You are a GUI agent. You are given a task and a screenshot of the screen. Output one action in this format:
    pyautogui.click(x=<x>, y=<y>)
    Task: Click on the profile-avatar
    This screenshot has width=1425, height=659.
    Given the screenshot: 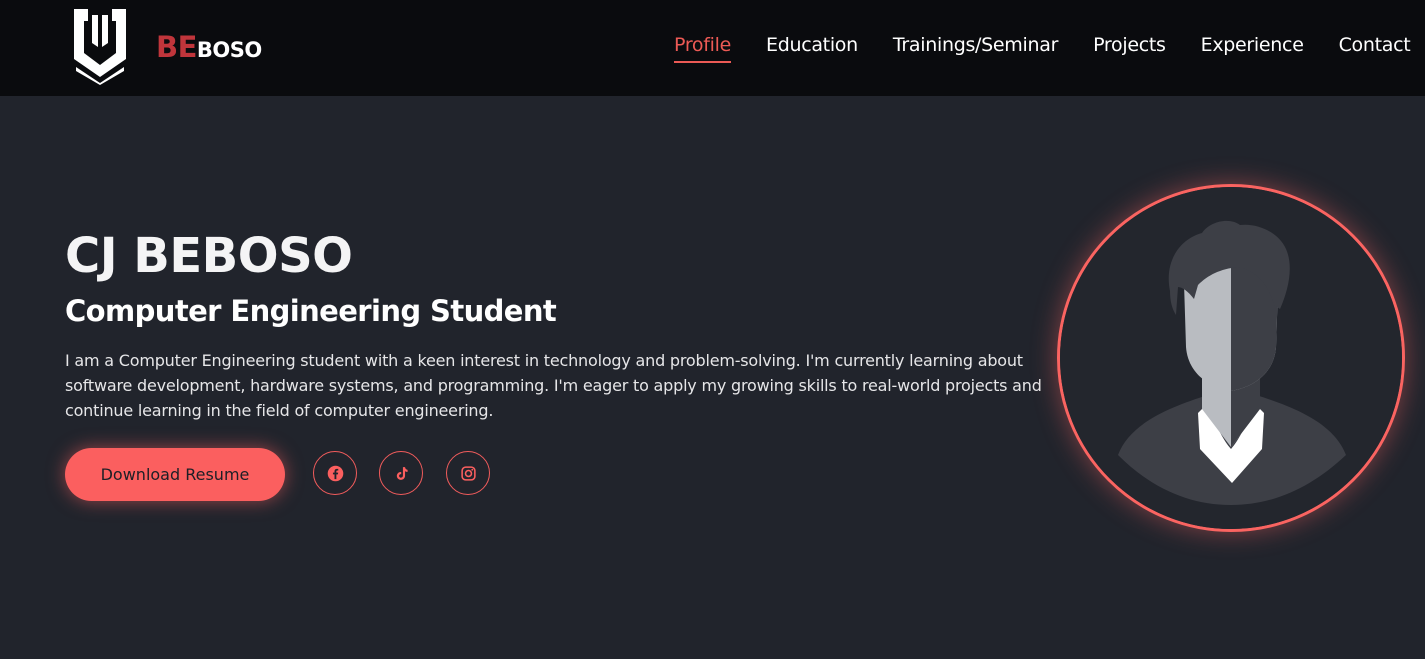 What is the action you would take?
    pyautogui.click(x=1231, y=358)
    